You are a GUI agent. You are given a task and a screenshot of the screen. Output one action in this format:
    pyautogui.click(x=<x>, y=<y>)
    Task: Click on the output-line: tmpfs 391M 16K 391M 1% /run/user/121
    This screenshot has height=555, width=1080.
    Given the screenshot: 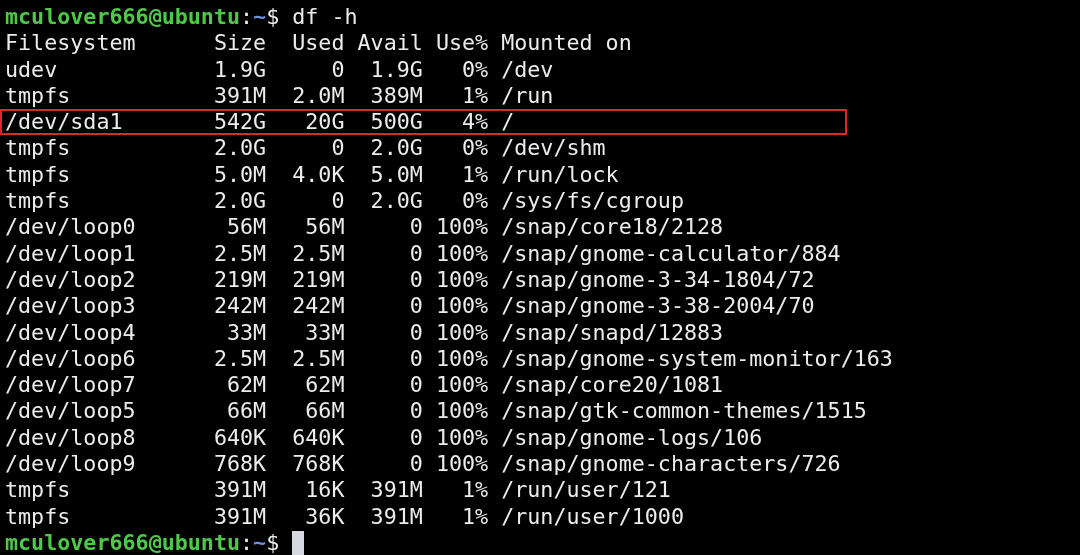 What is the action you would take?
    pyautogui.click(x=338, y=490)
    